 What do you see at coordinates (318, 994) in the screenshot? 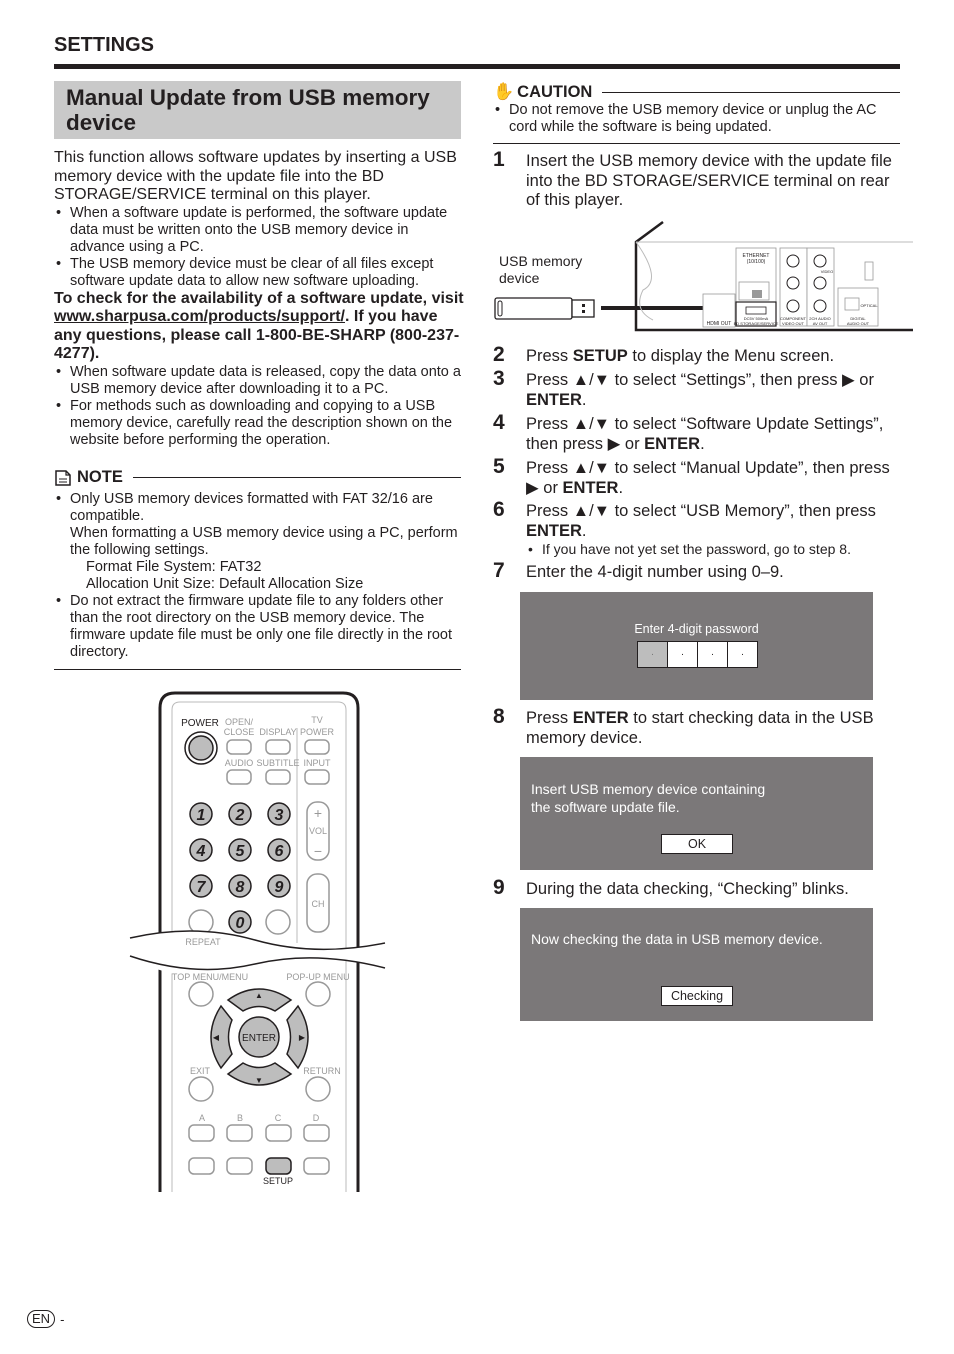
I see `popup-menu-button` at bounding box center [318, 994].